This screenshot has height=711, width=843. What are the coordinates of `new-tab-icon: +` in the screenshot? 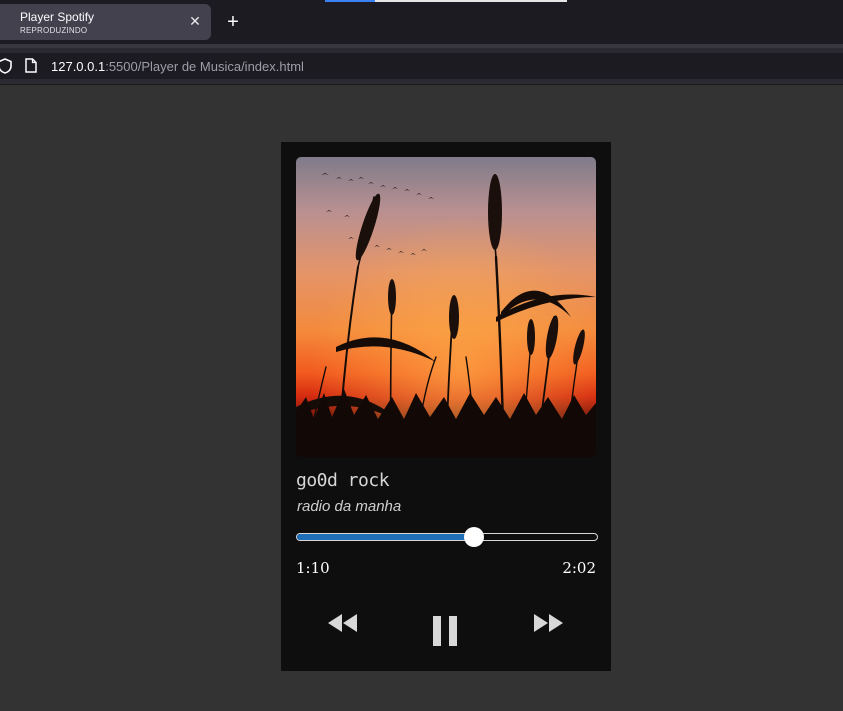 It's located at (233, 22).